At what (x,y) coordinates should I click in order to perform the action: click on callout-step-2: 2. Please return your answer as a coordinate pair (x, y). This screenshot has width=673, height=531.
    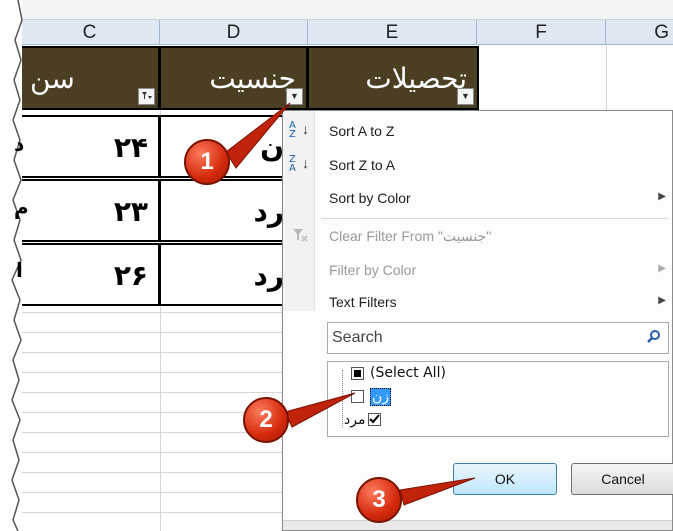
    Looking at the image, I should click on (266, 420).